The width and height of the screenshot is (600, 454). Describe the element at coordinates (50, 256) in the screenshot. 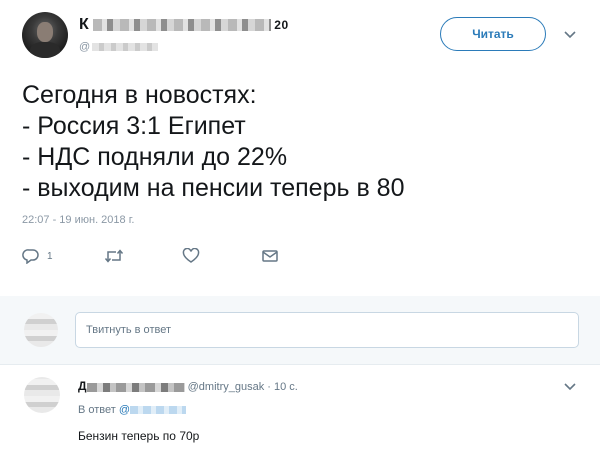

I see `reply-count: 1` at that location.